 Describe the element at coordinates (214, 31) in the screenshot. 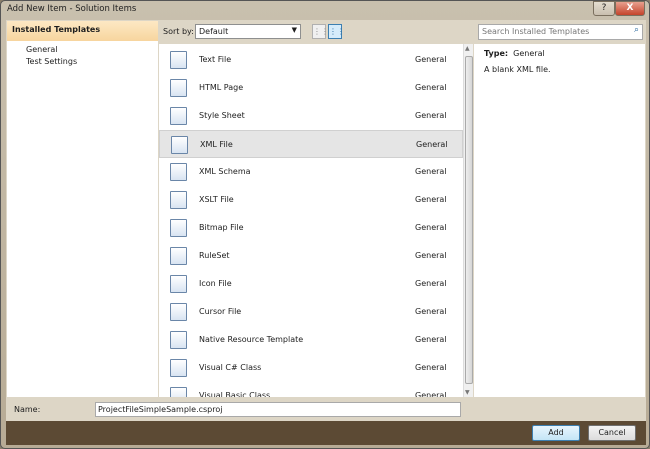

I see `sort-value: Default` at that location.